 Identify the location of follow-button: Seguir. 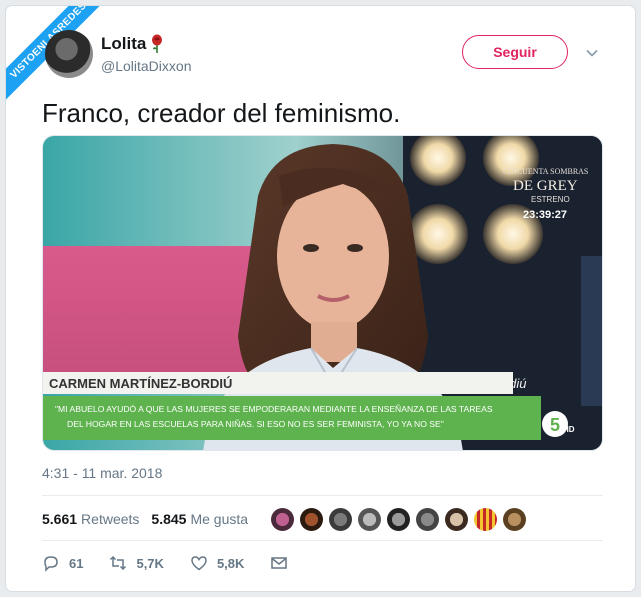
(515, 52).